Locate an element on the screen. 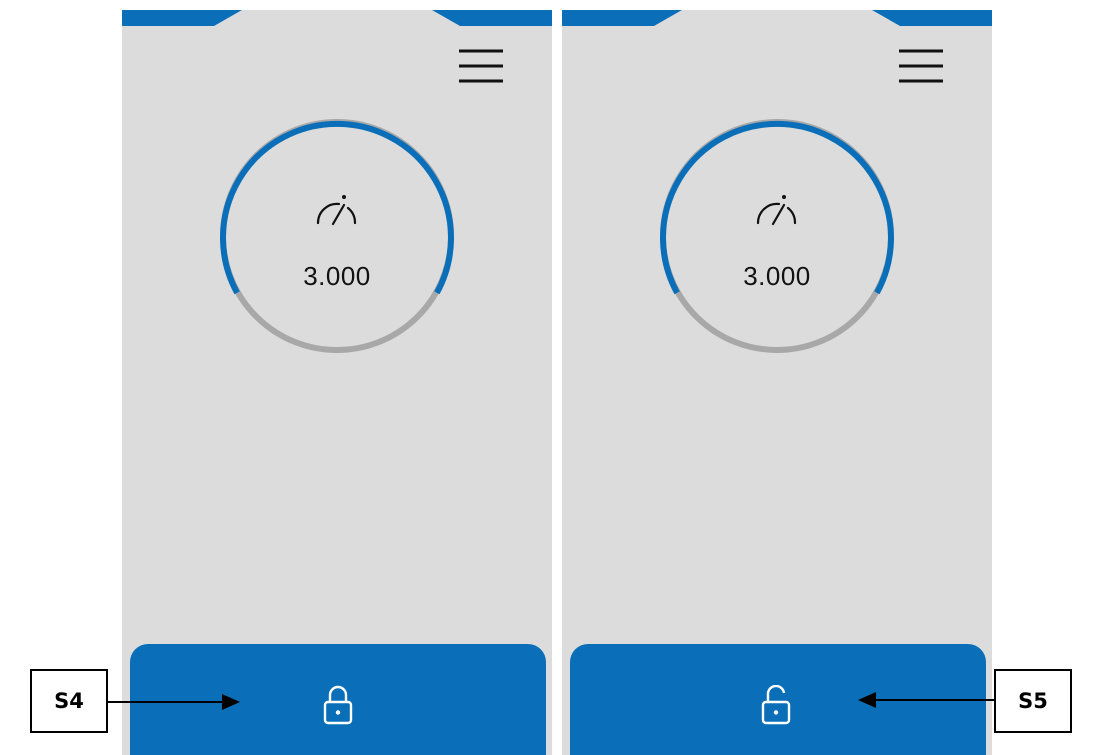 The image size is (1106, 755). padlock-closed-icon is located at coordinates (338, 705).